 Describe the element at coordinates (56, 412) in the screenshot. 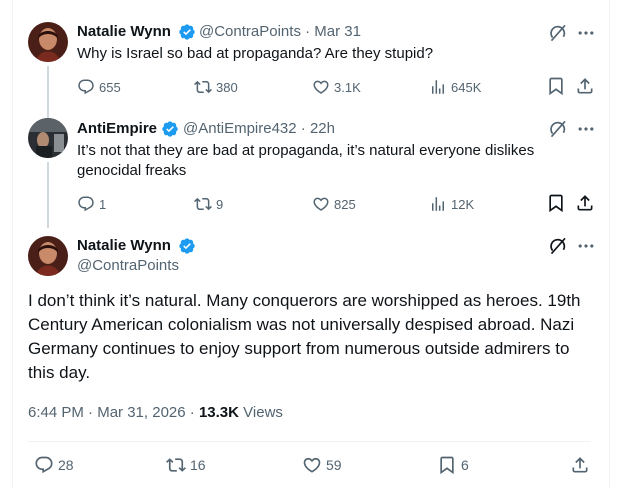

I see `post-time: 6:44 PM` at that location.